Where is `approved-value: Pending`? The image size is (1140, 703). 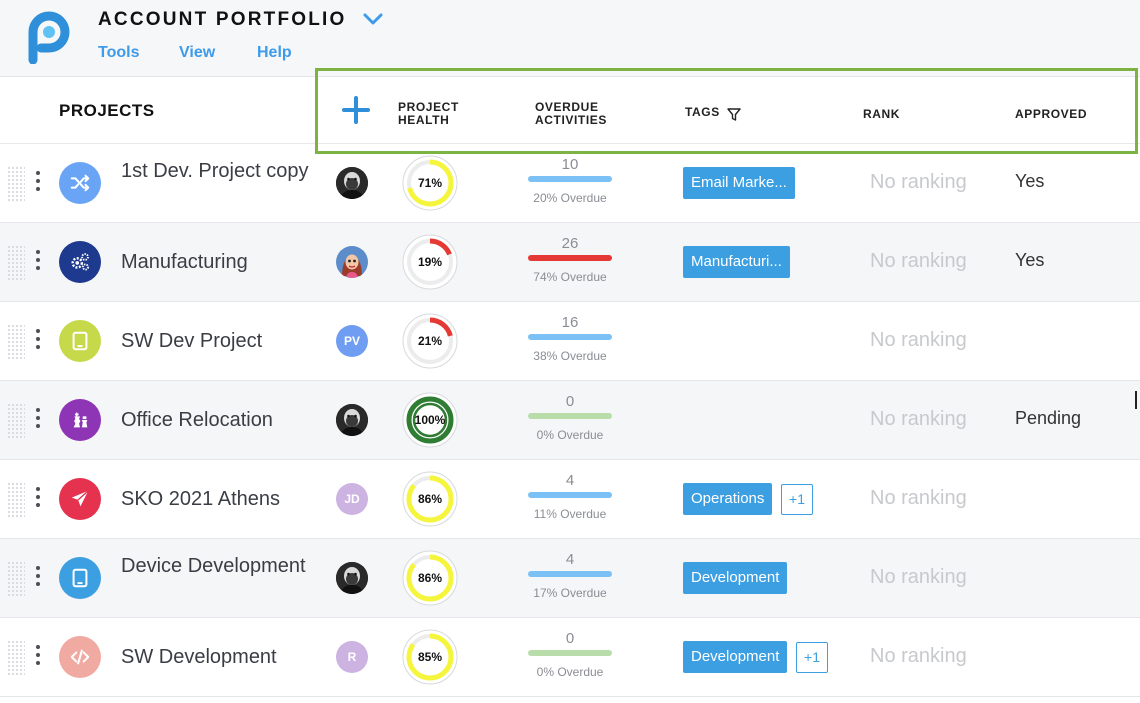
approved-value: Pending is located at coordinates (1048, 418).